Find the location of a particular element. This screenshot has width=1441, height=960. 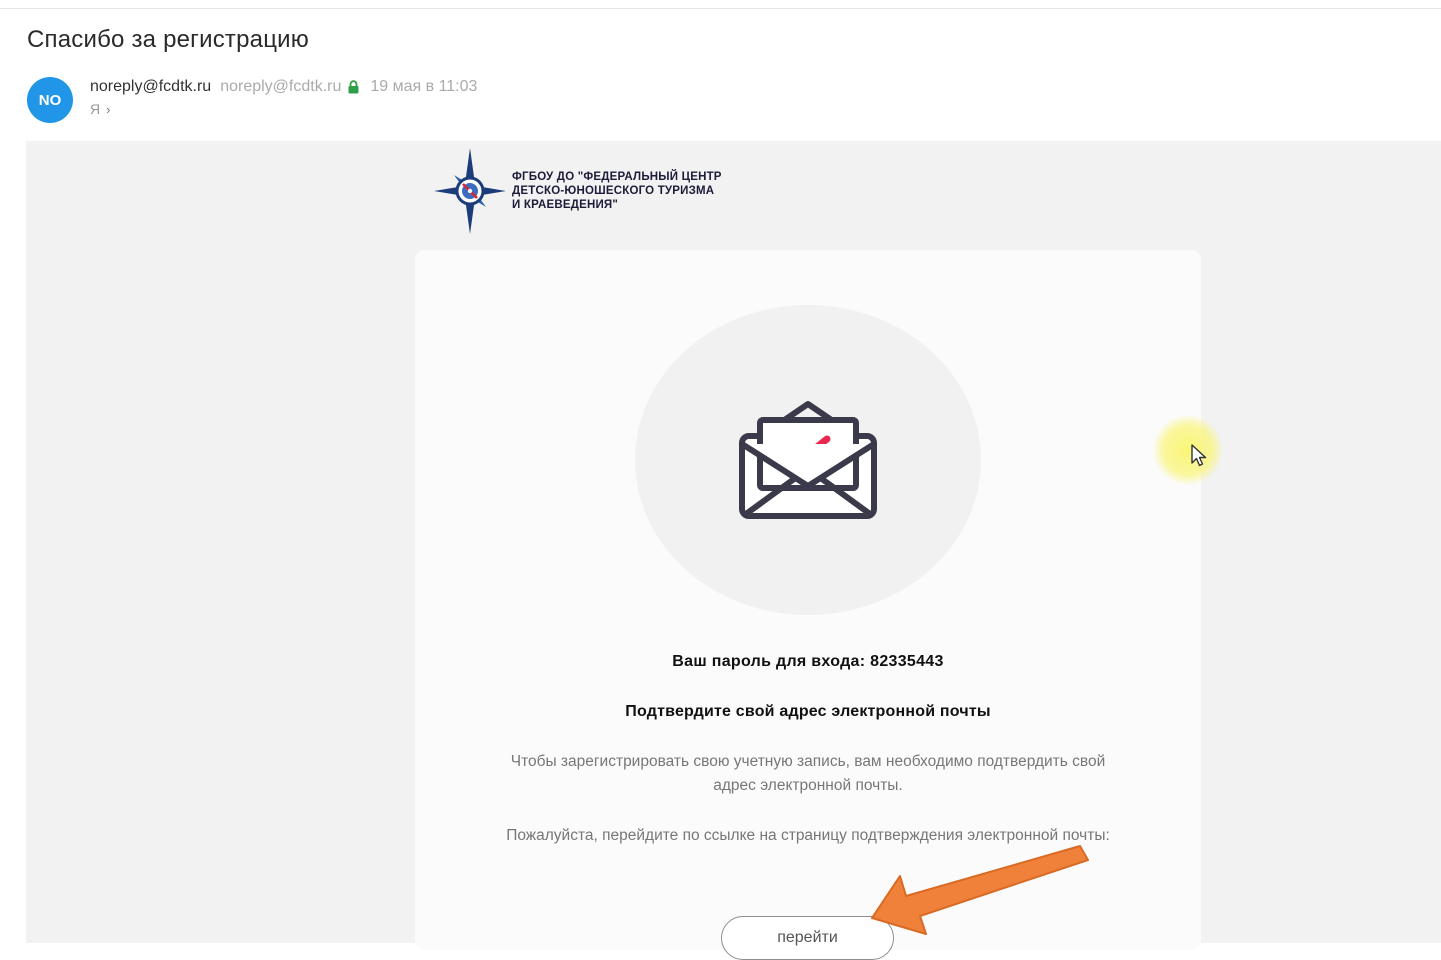

arrow-annotation-icon is located at coordinates (980, 890).